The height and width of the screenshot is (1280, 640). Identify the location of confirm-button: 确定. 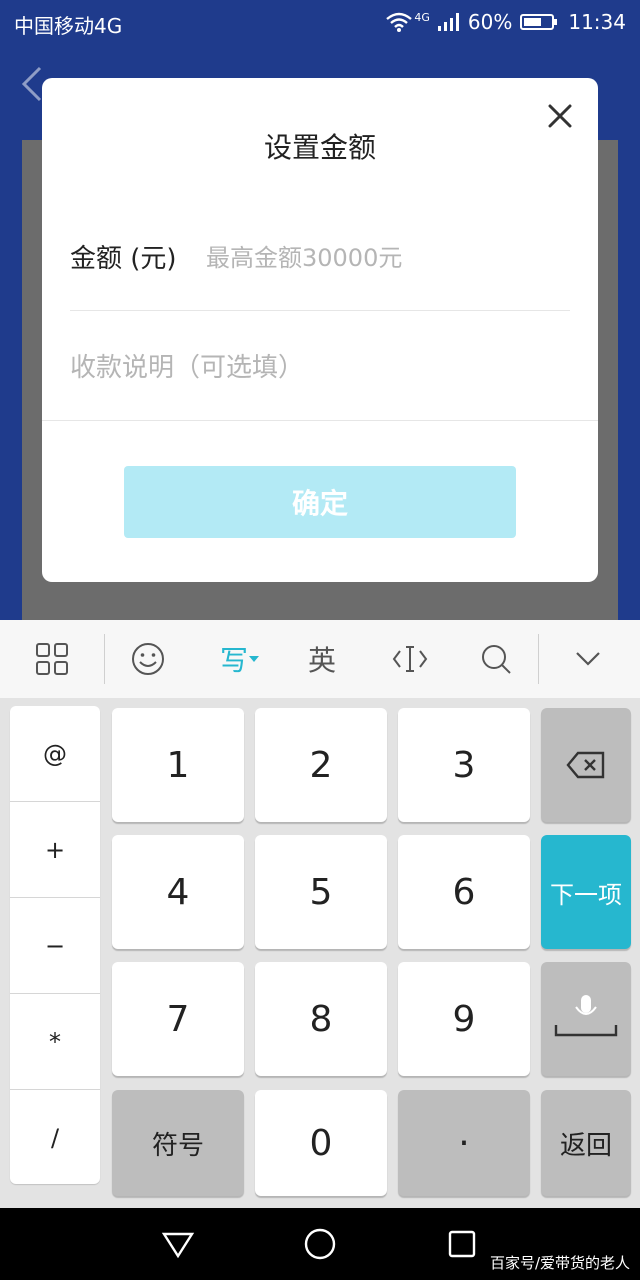
(320, 502).